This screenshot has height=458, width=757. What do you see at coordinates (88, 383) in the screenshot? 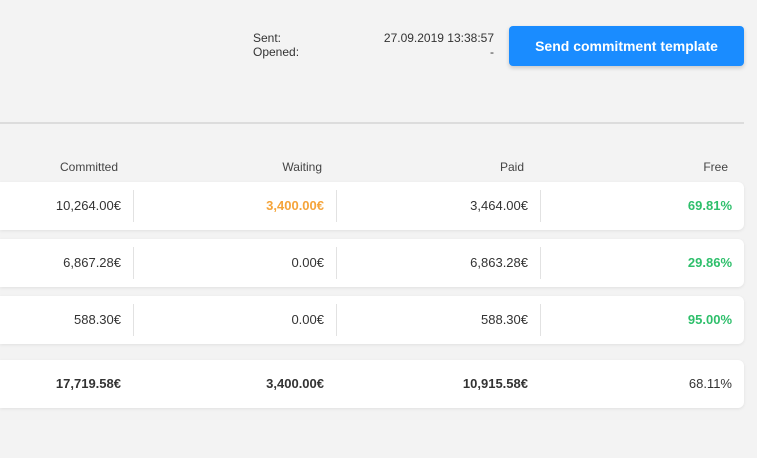
I see `total-committed-cell: 17,719.58€` at bounding box center [88, 383].